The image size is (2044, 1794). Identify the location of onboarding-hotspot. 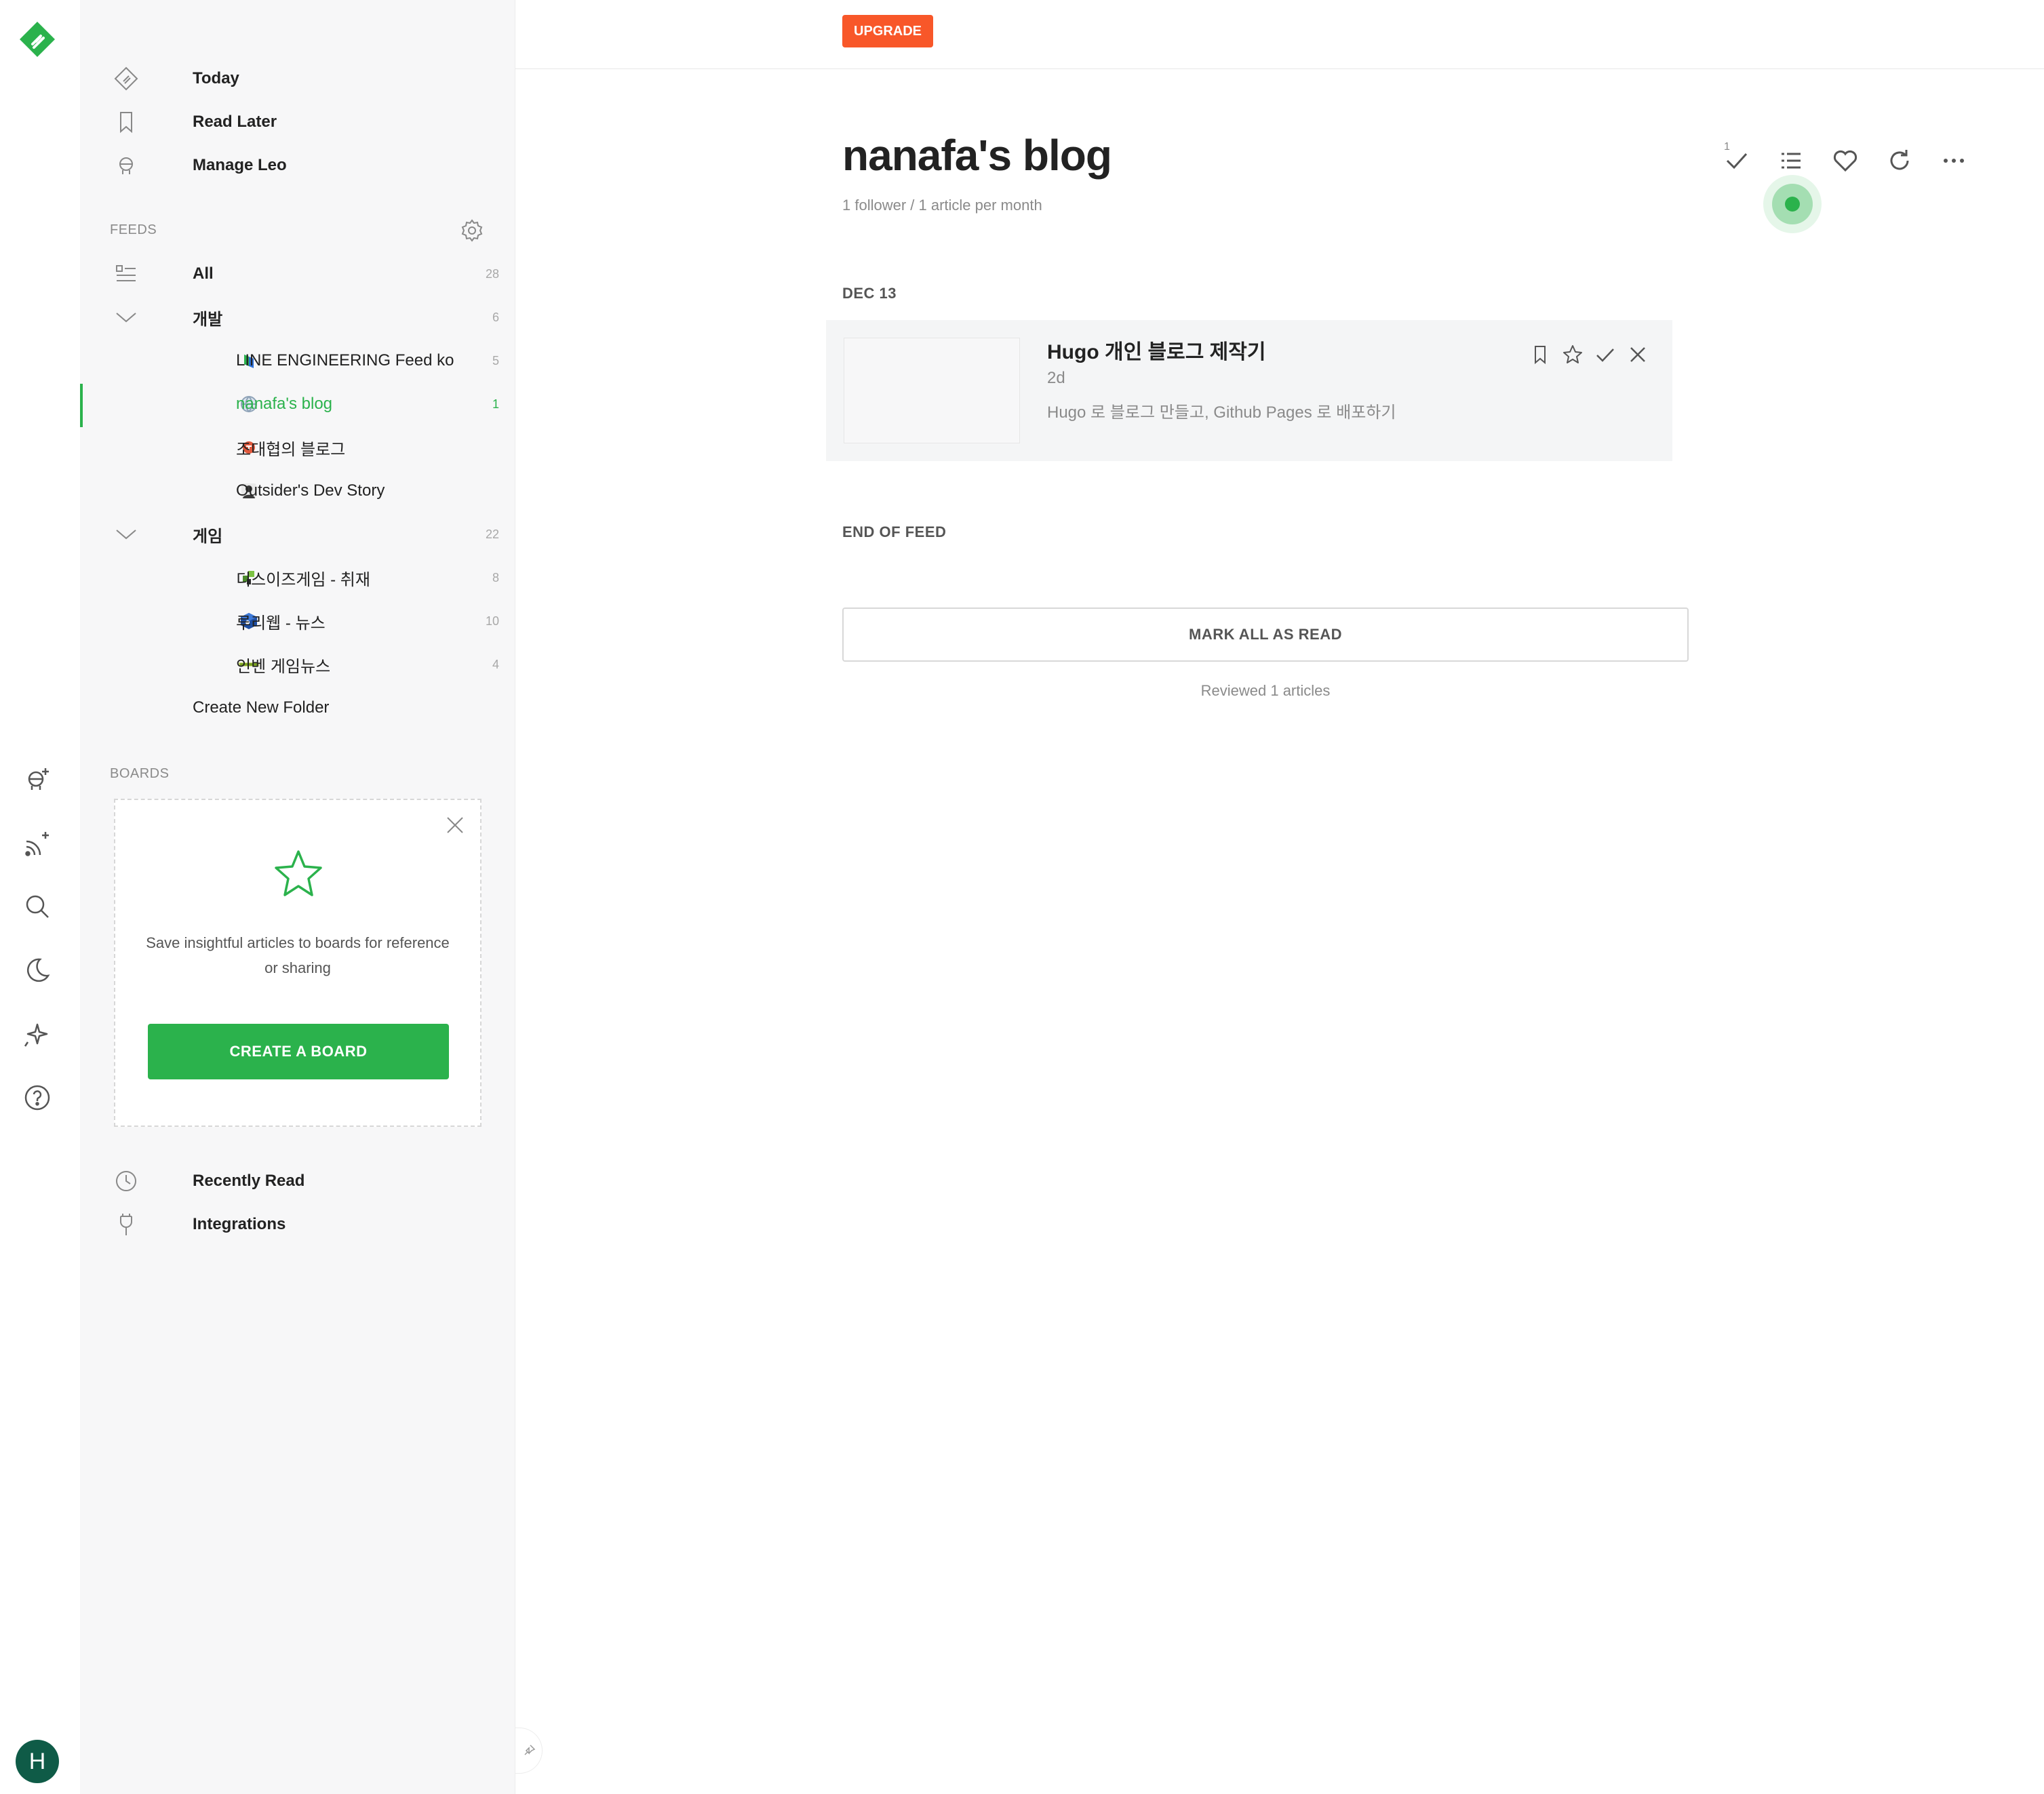
(1792, 204).